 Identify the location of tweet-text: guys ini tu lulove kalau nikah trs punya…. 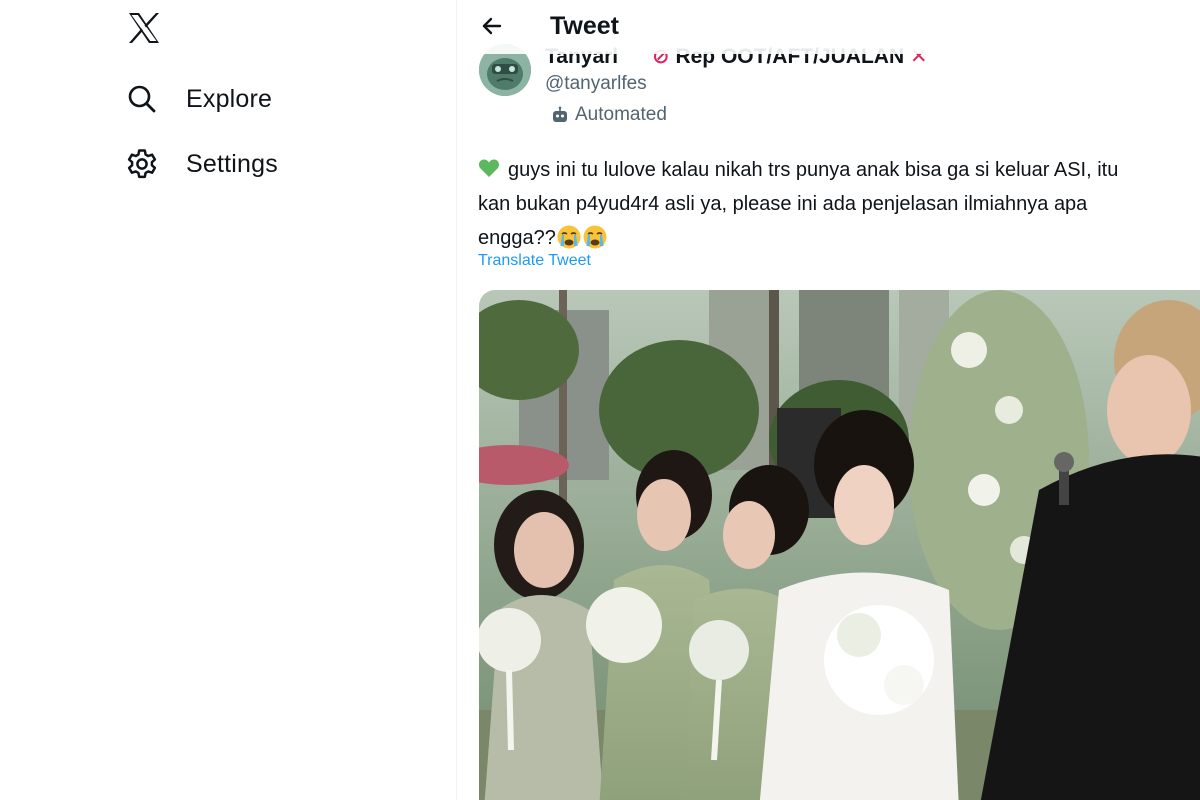
(838, 204).